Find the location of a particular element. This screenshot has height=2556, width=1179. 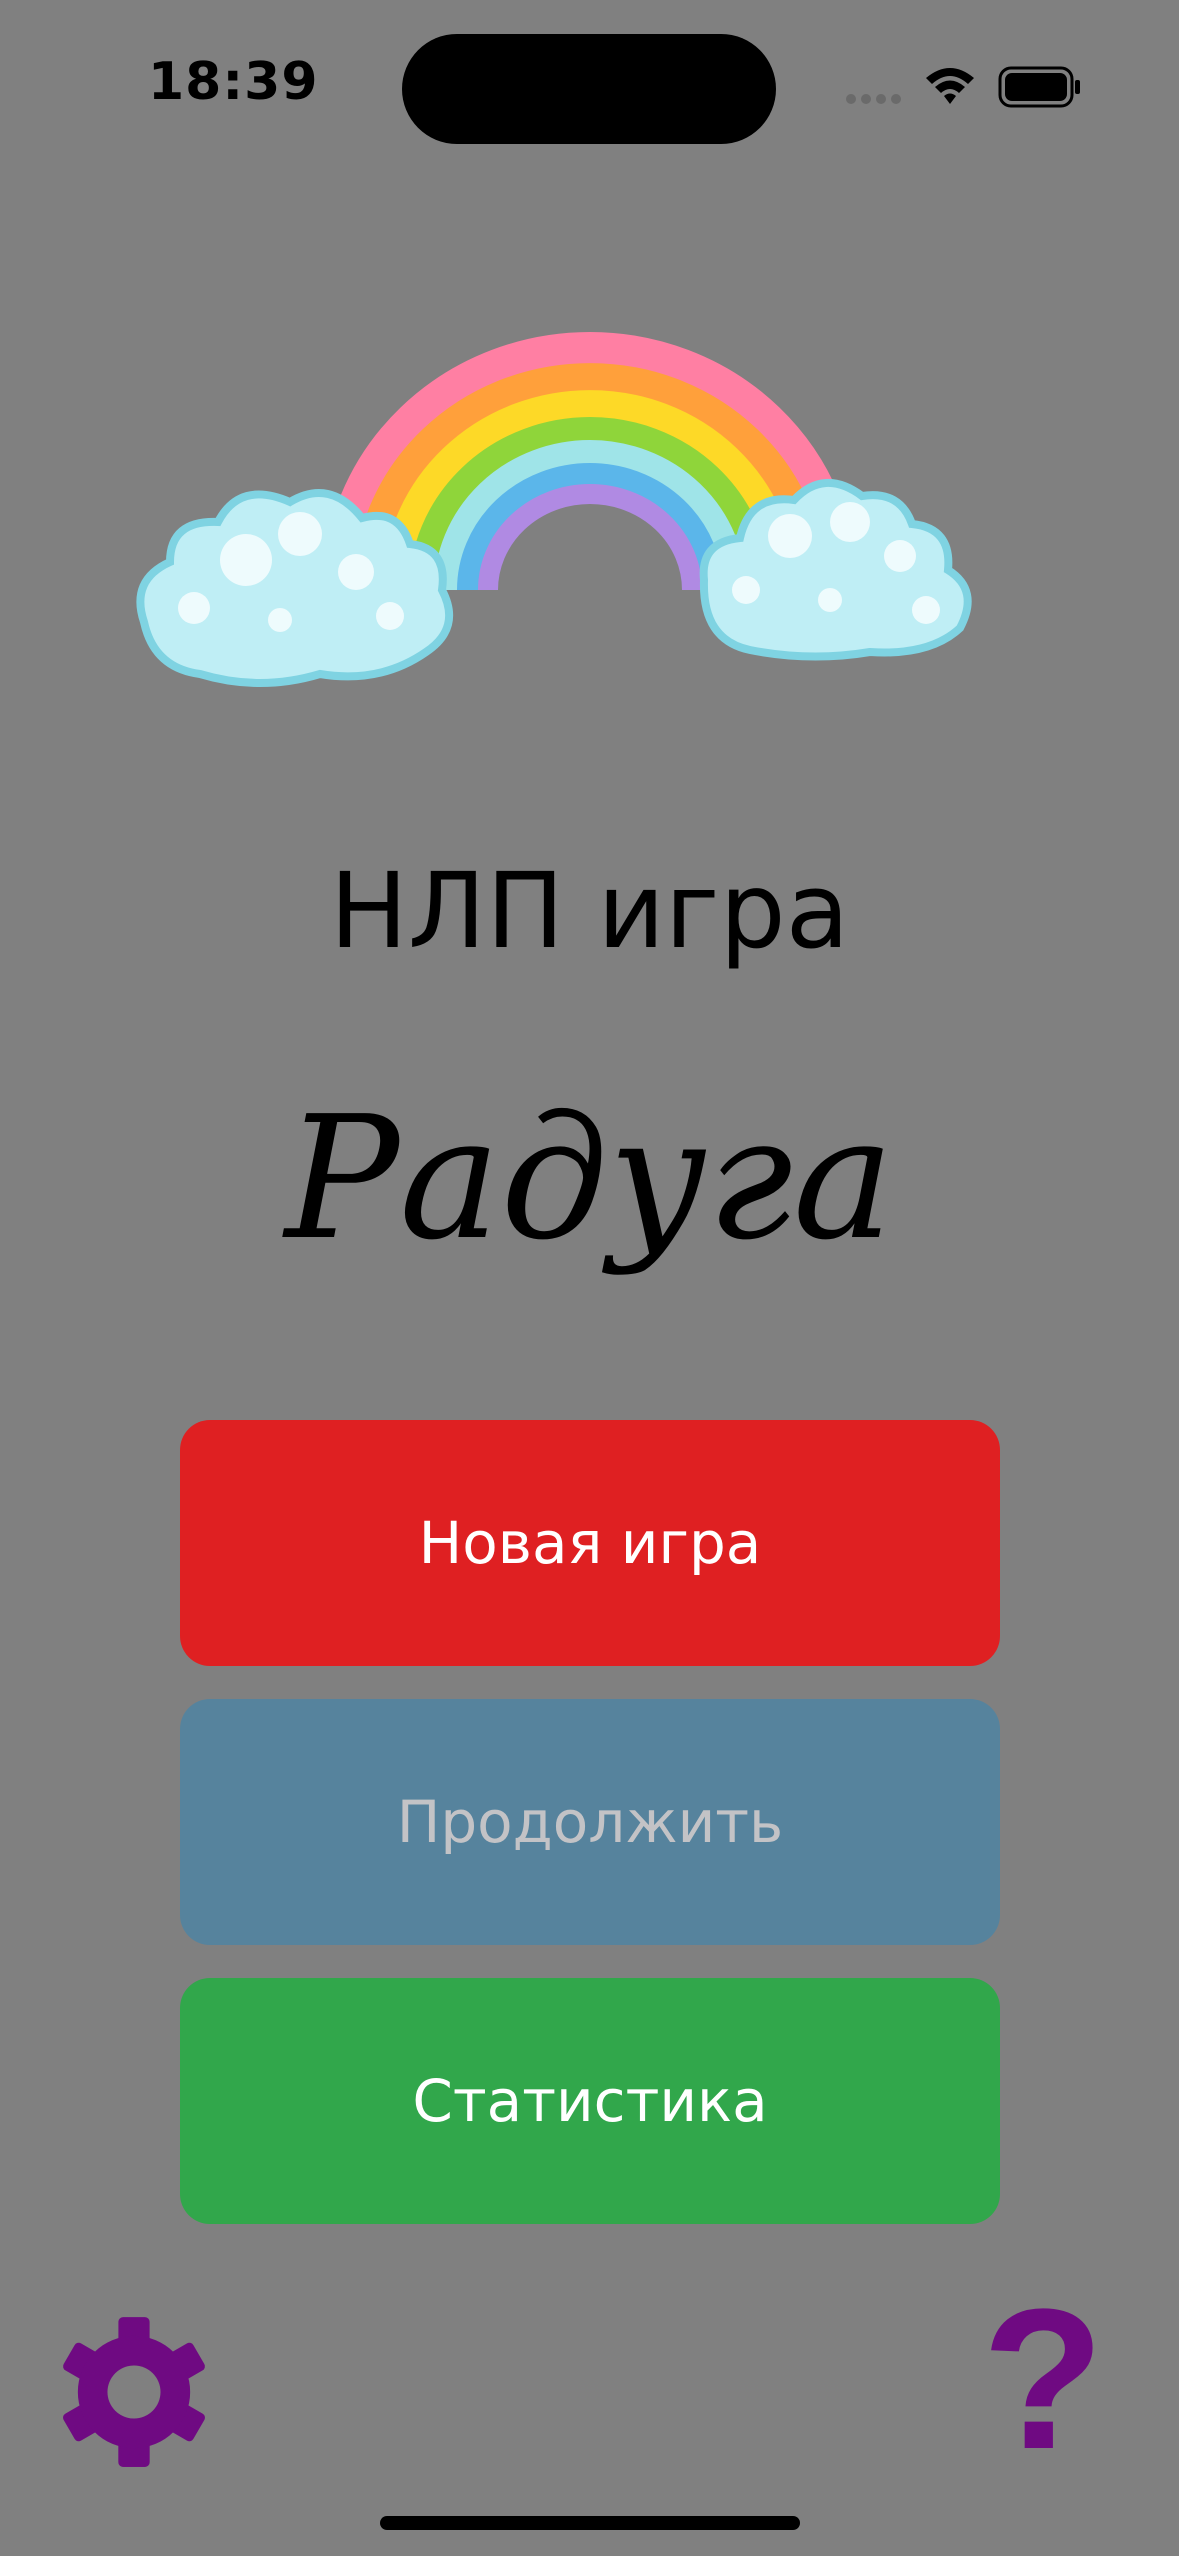

battery-icon is located at coordinates (1039, 87).